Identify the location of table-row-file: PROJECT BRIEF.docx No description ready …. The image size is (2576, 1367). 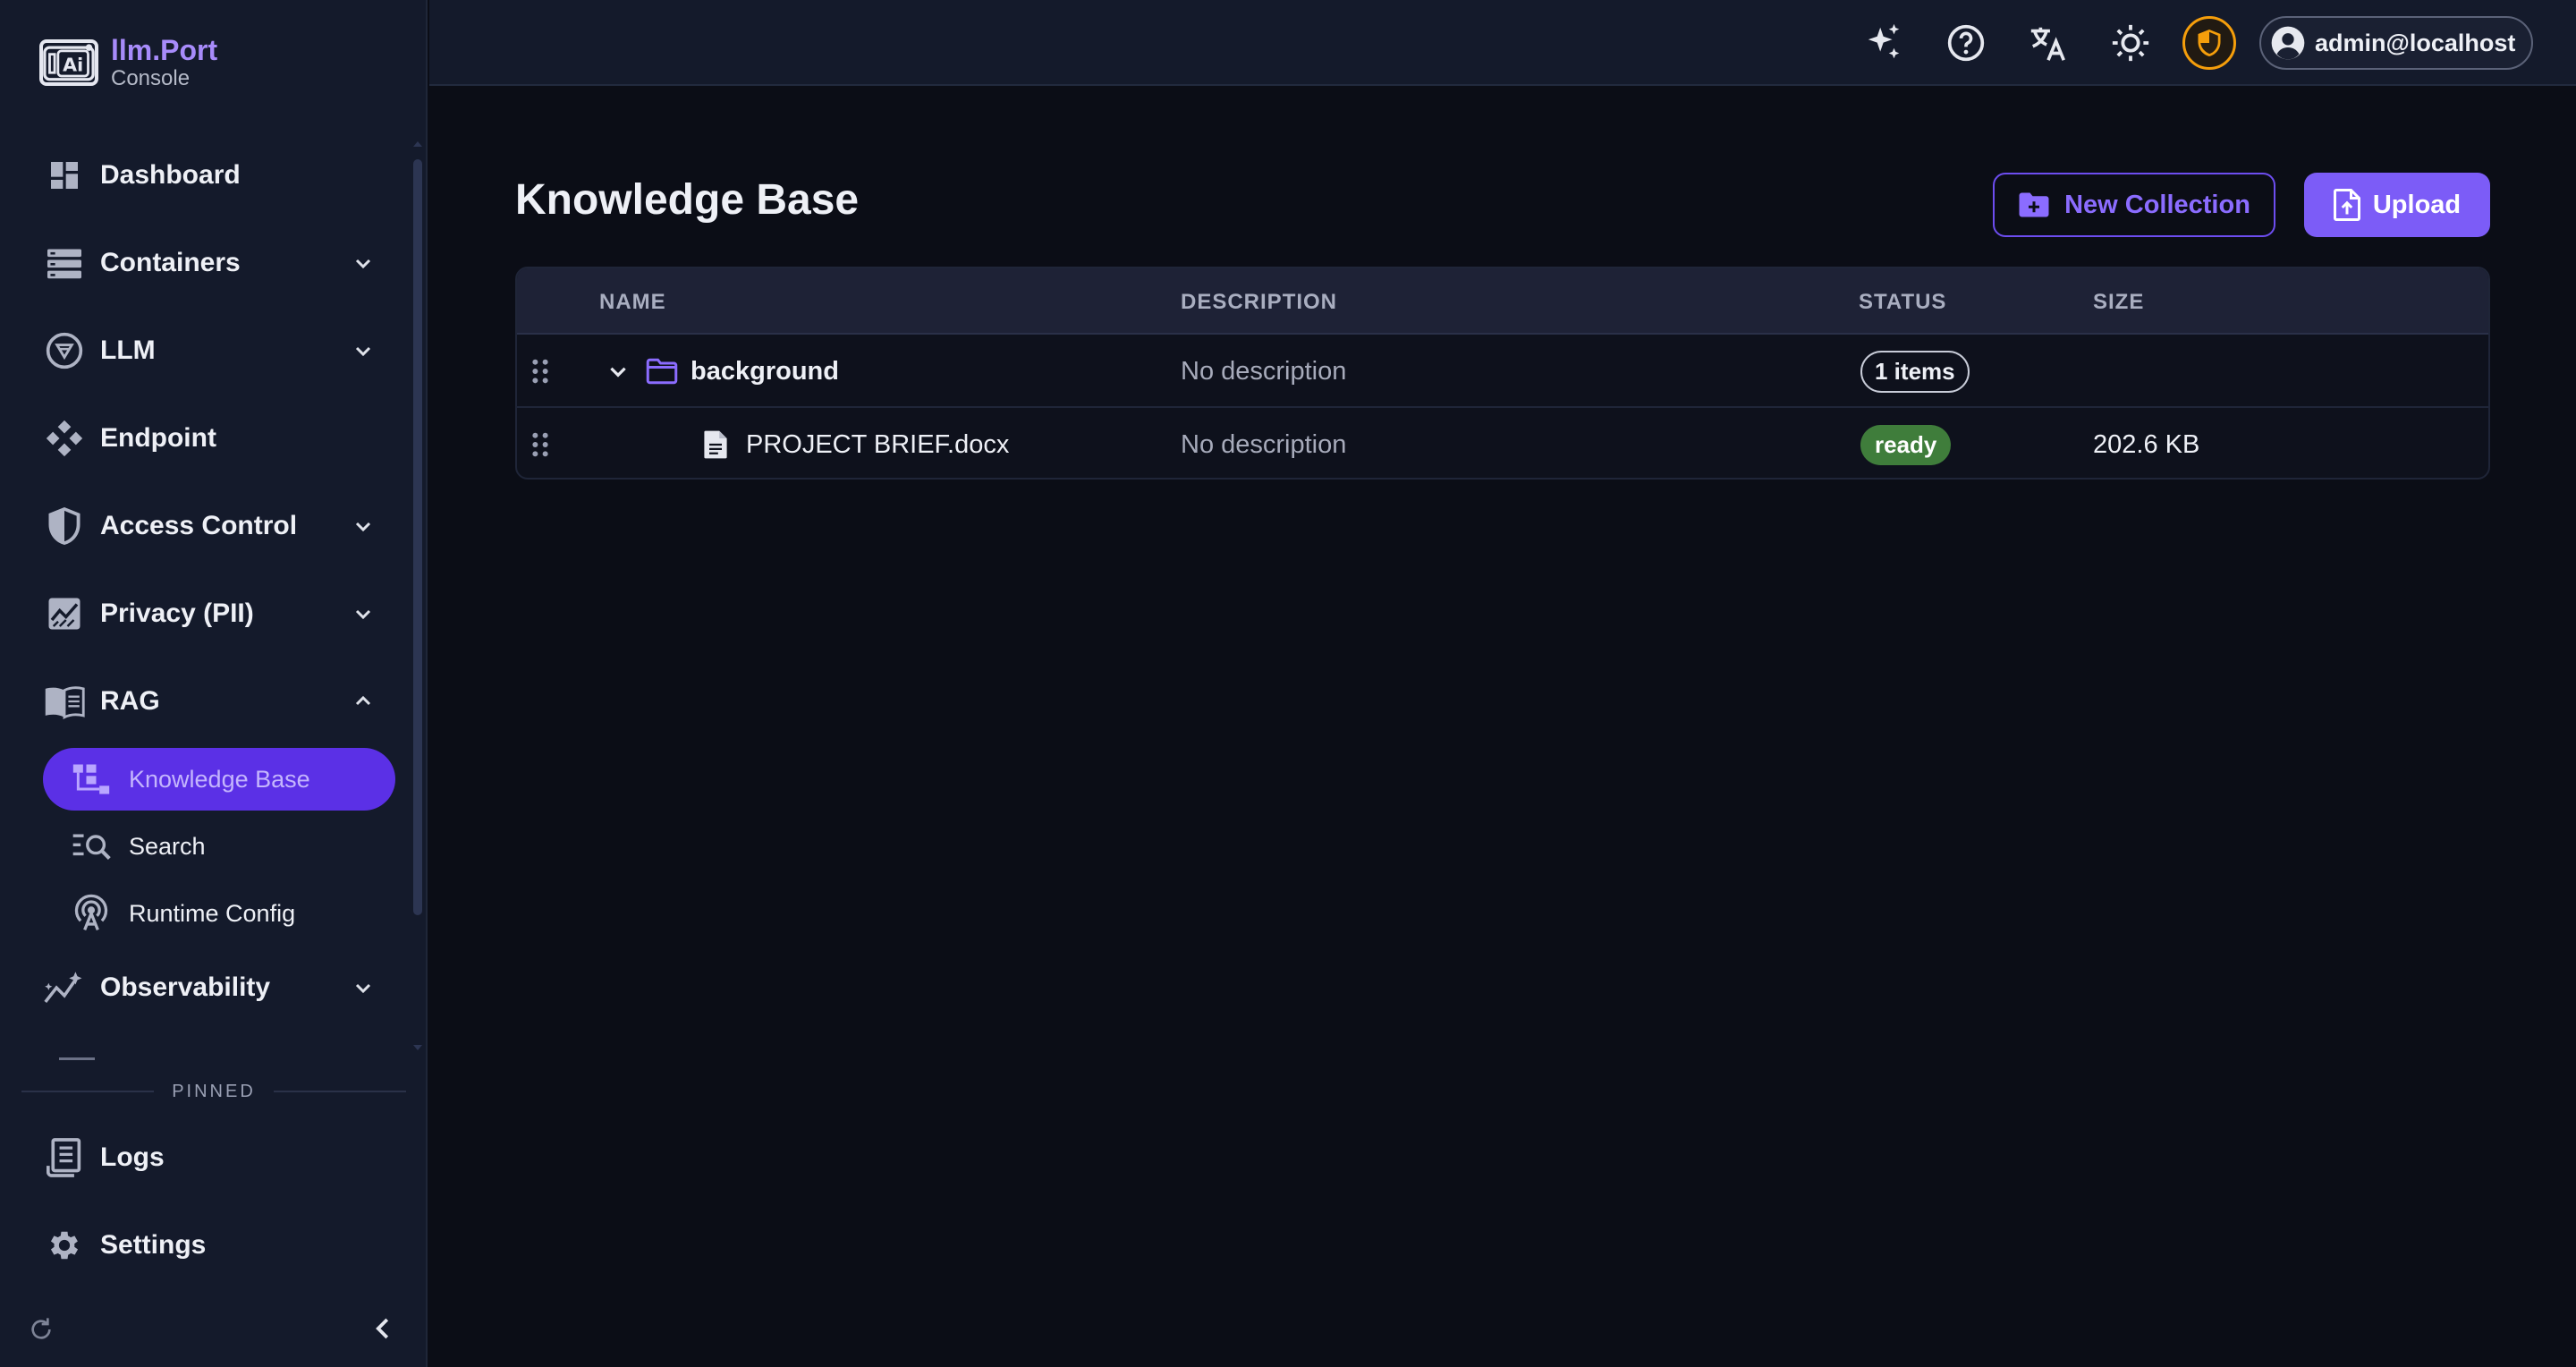
(1502, 443).